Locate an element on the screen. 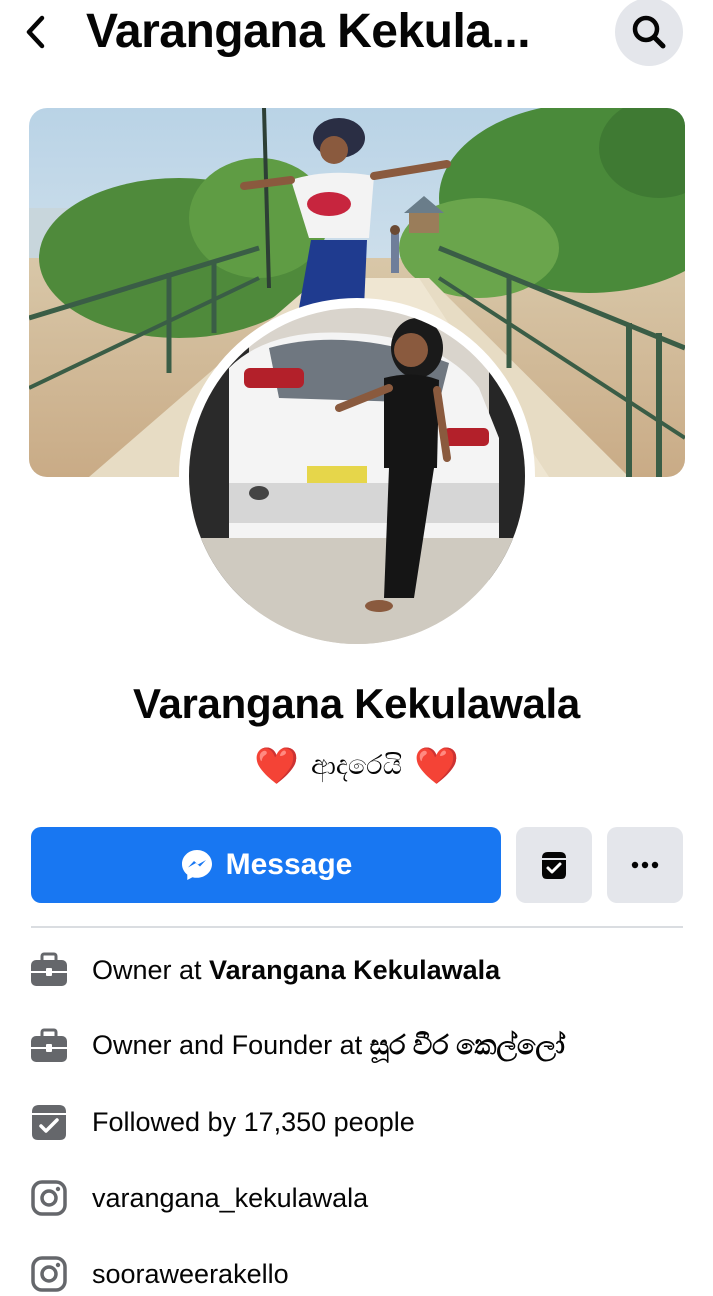  work-company: Varangana Kekulawala is located at coordinates (354, 970).